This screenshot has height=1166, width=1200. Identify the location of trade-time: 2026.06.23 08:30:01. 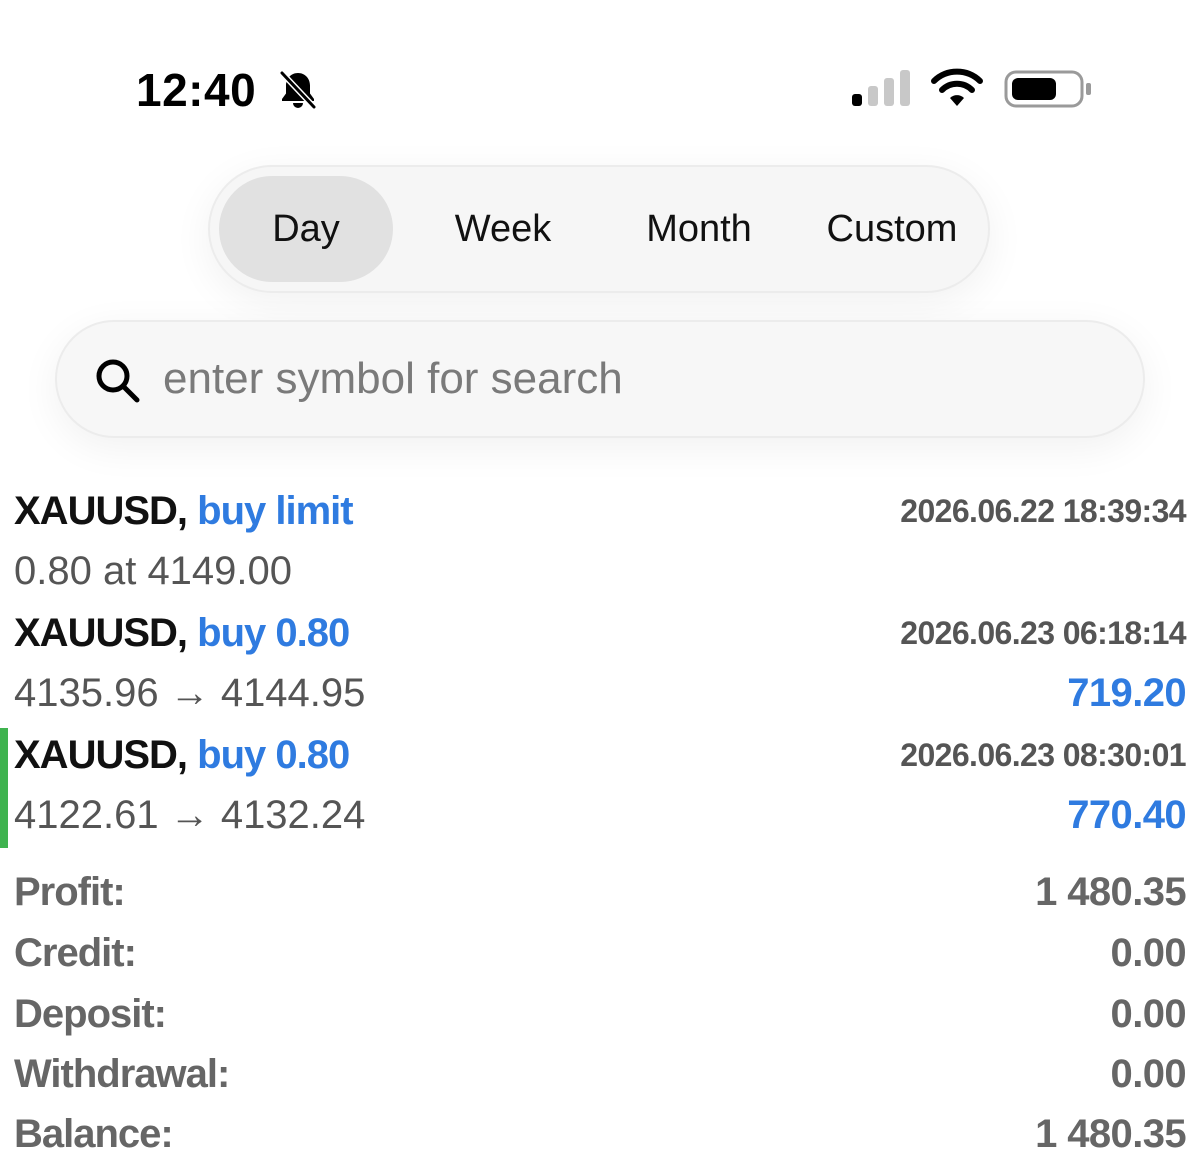
(1043, 755).